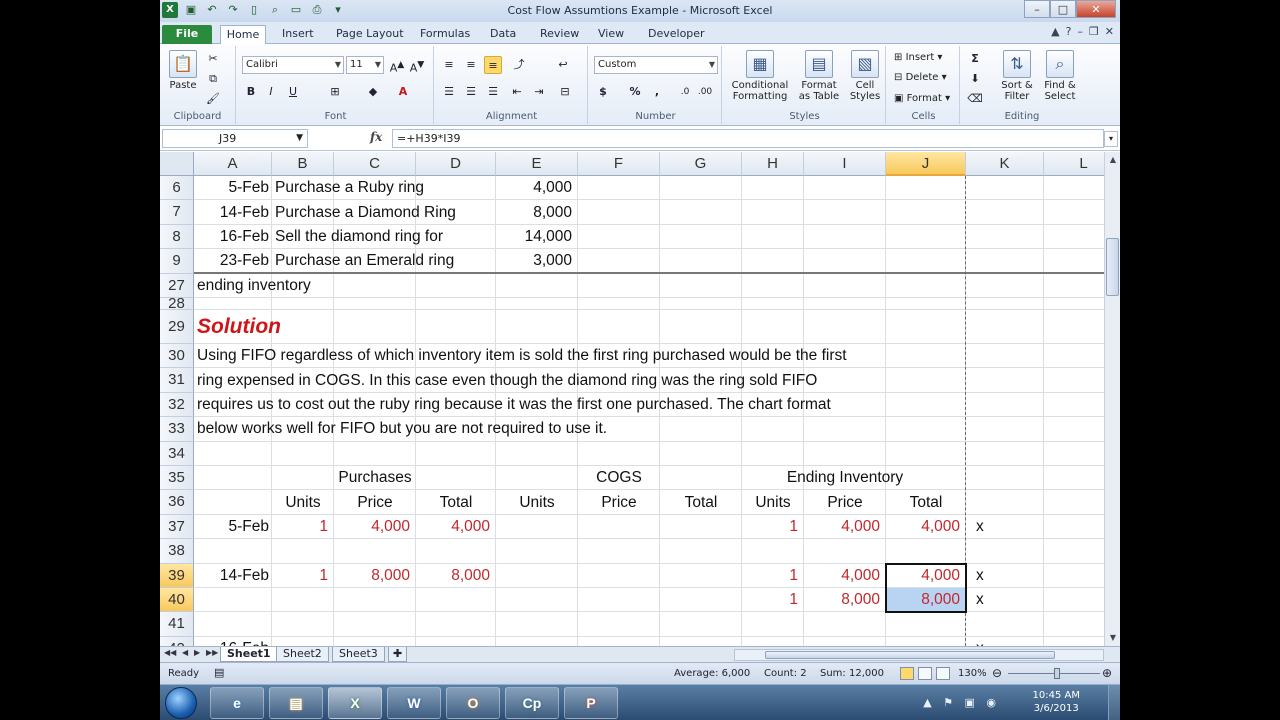 This screenshot has width=1280, height=720. I want to click on increase-decimal-icon: .0, so click(685, 92).